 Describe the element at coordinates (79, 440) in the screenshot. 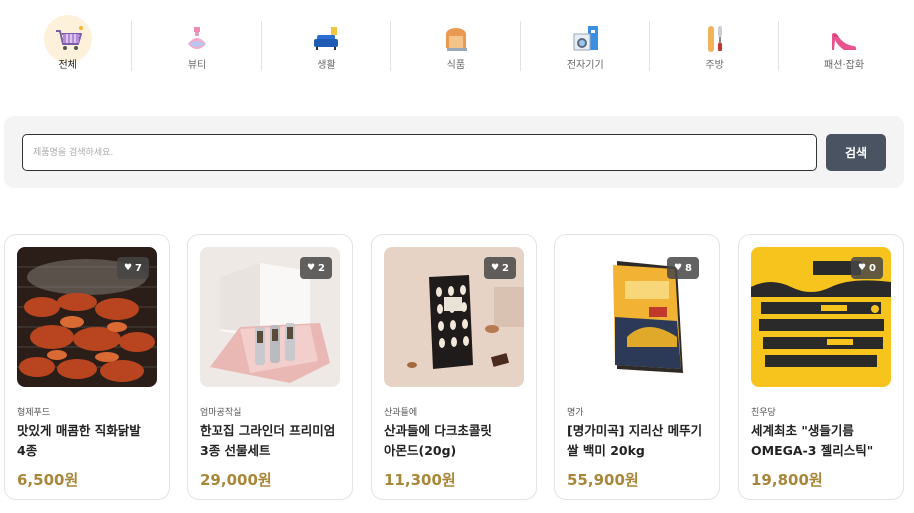

I see `product-name: 맛있게 매콤한 직화닭발 4종` at that location.